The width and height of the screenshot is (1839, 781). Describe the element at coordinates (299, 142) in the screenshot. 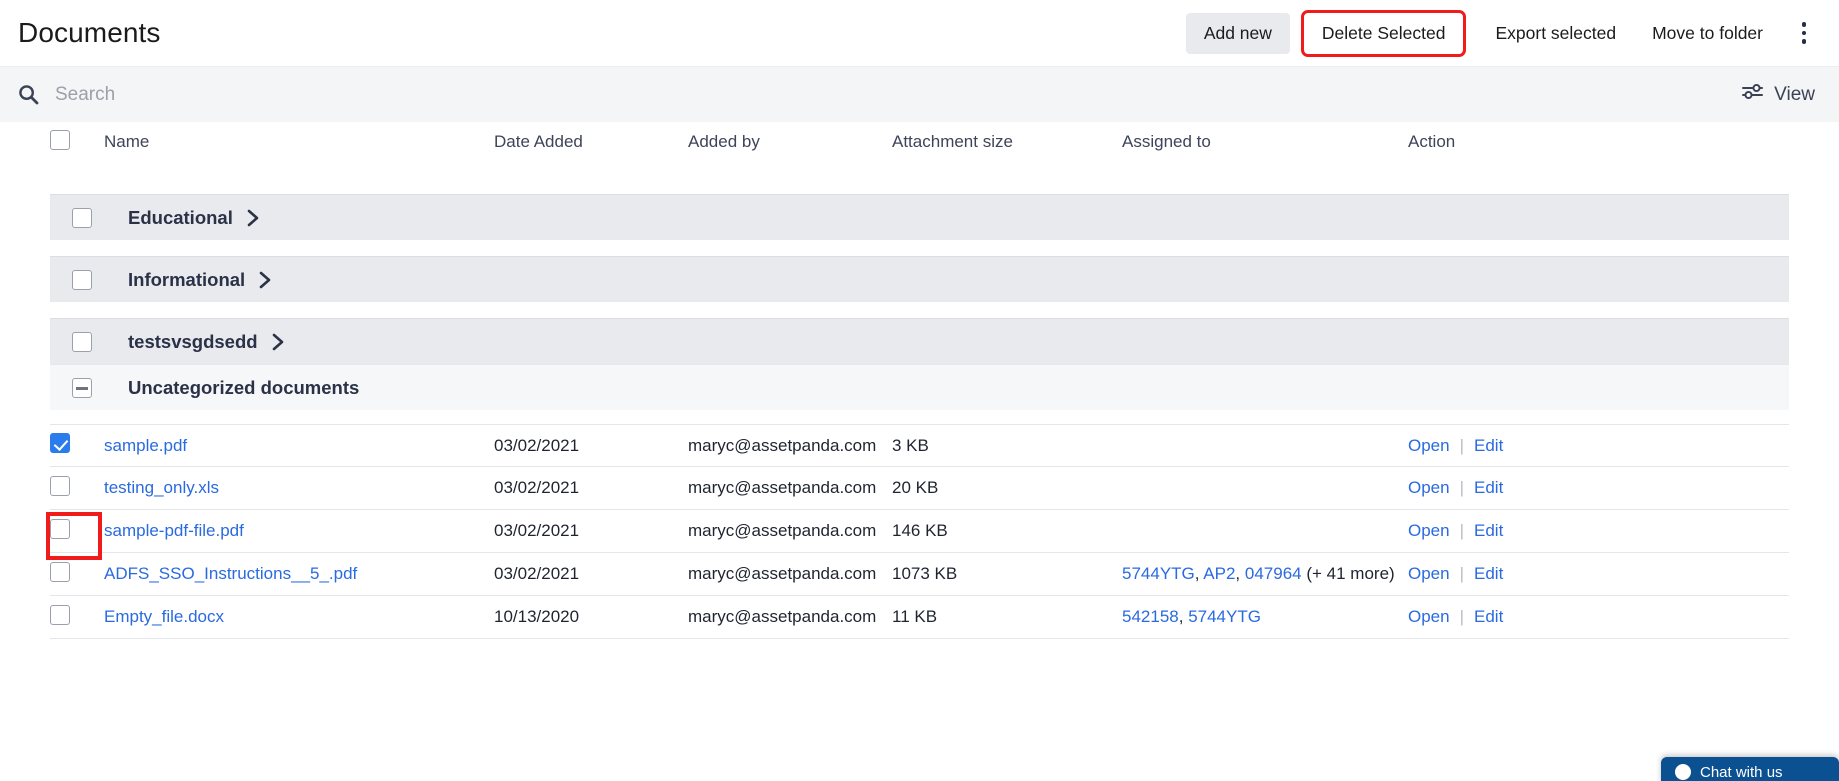

I see `column-header-name: Name` at that location.